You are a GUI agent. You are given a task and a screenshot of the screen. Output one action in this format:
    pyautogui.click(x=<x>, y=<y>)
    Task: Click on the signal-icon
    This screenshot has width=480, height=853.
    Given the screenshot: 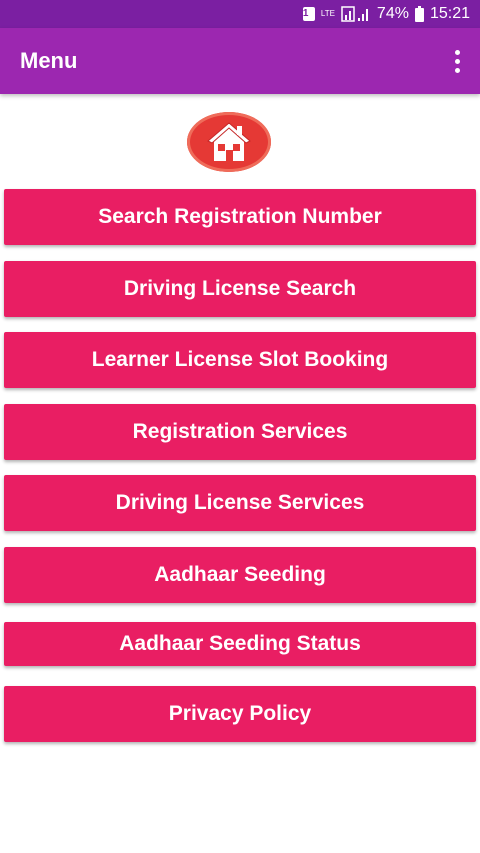 What is the action you would take?
    pyautogui.click(x=356, y=14)
    